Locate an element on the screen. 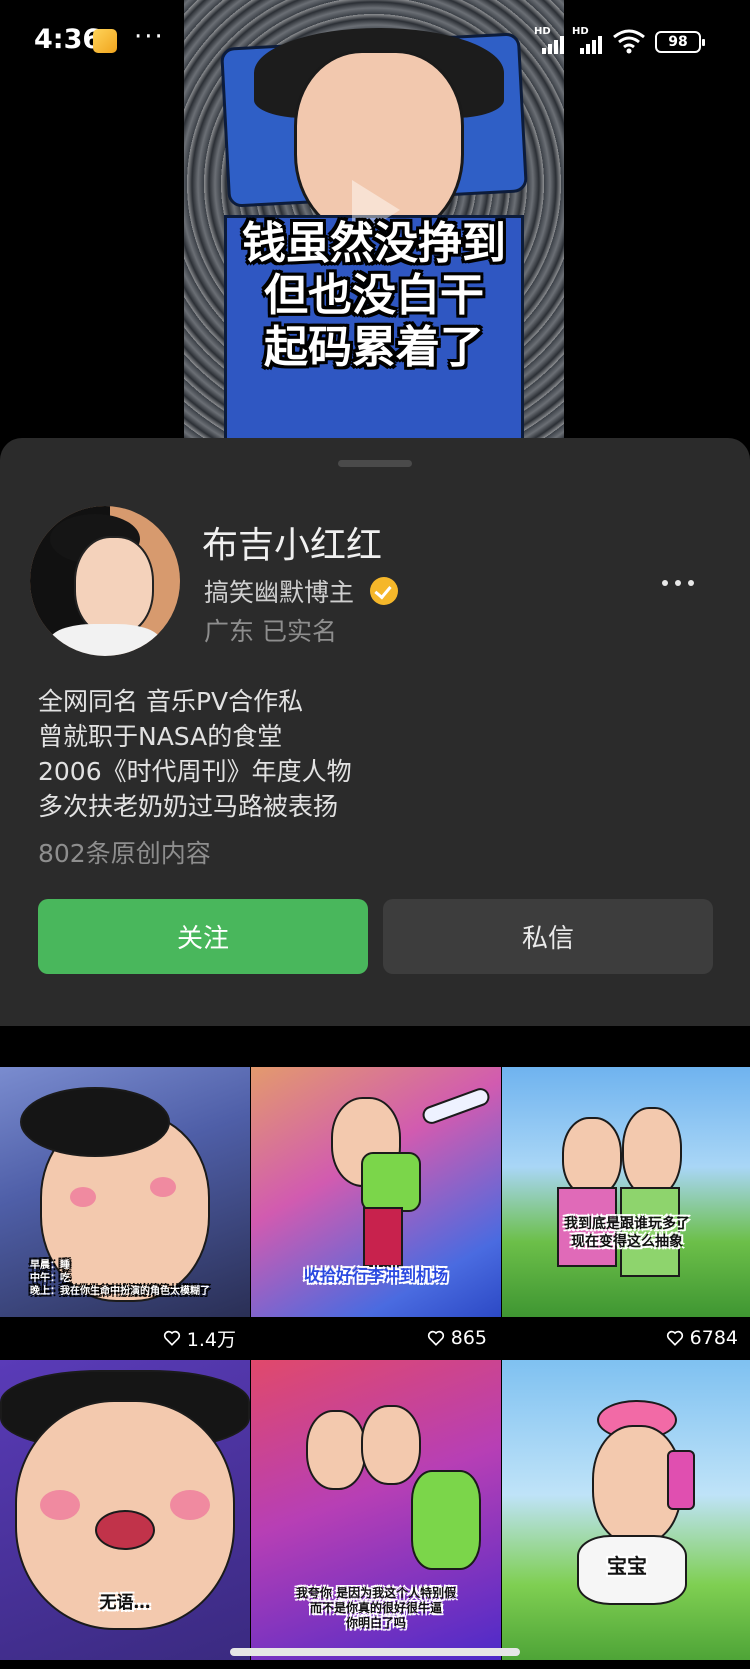 Image resolution: width=750 pixels, height=1669 pixels. profile-name: 布吉小红红 is located at coordinates (292, 545).